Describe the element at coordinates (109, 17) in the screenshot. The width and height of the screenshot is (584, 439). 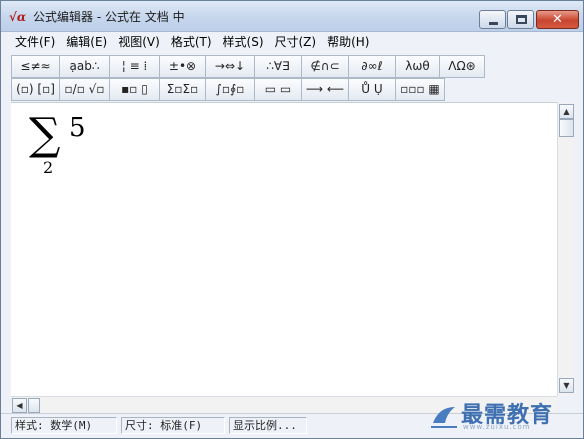
I see `window-title: 公式编辑器 - 公式在 文档 中` at that location.